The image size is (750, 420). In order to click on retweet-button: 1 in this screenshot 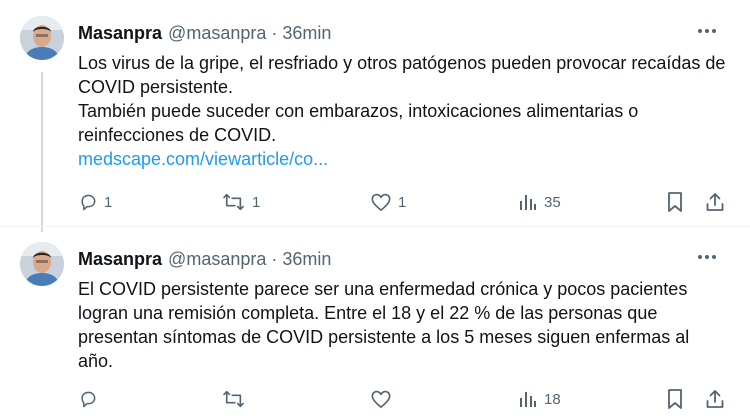, I will do `click(241, 202)`.